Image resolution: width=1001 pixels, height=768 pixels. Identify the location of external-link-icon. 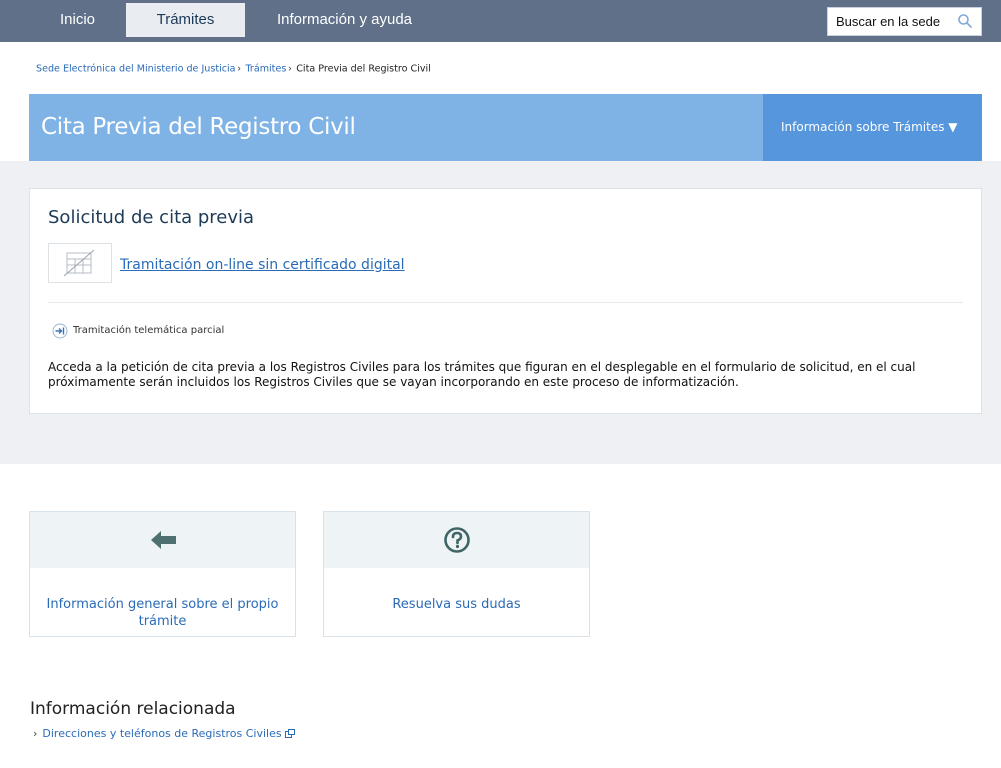
(289, 733).